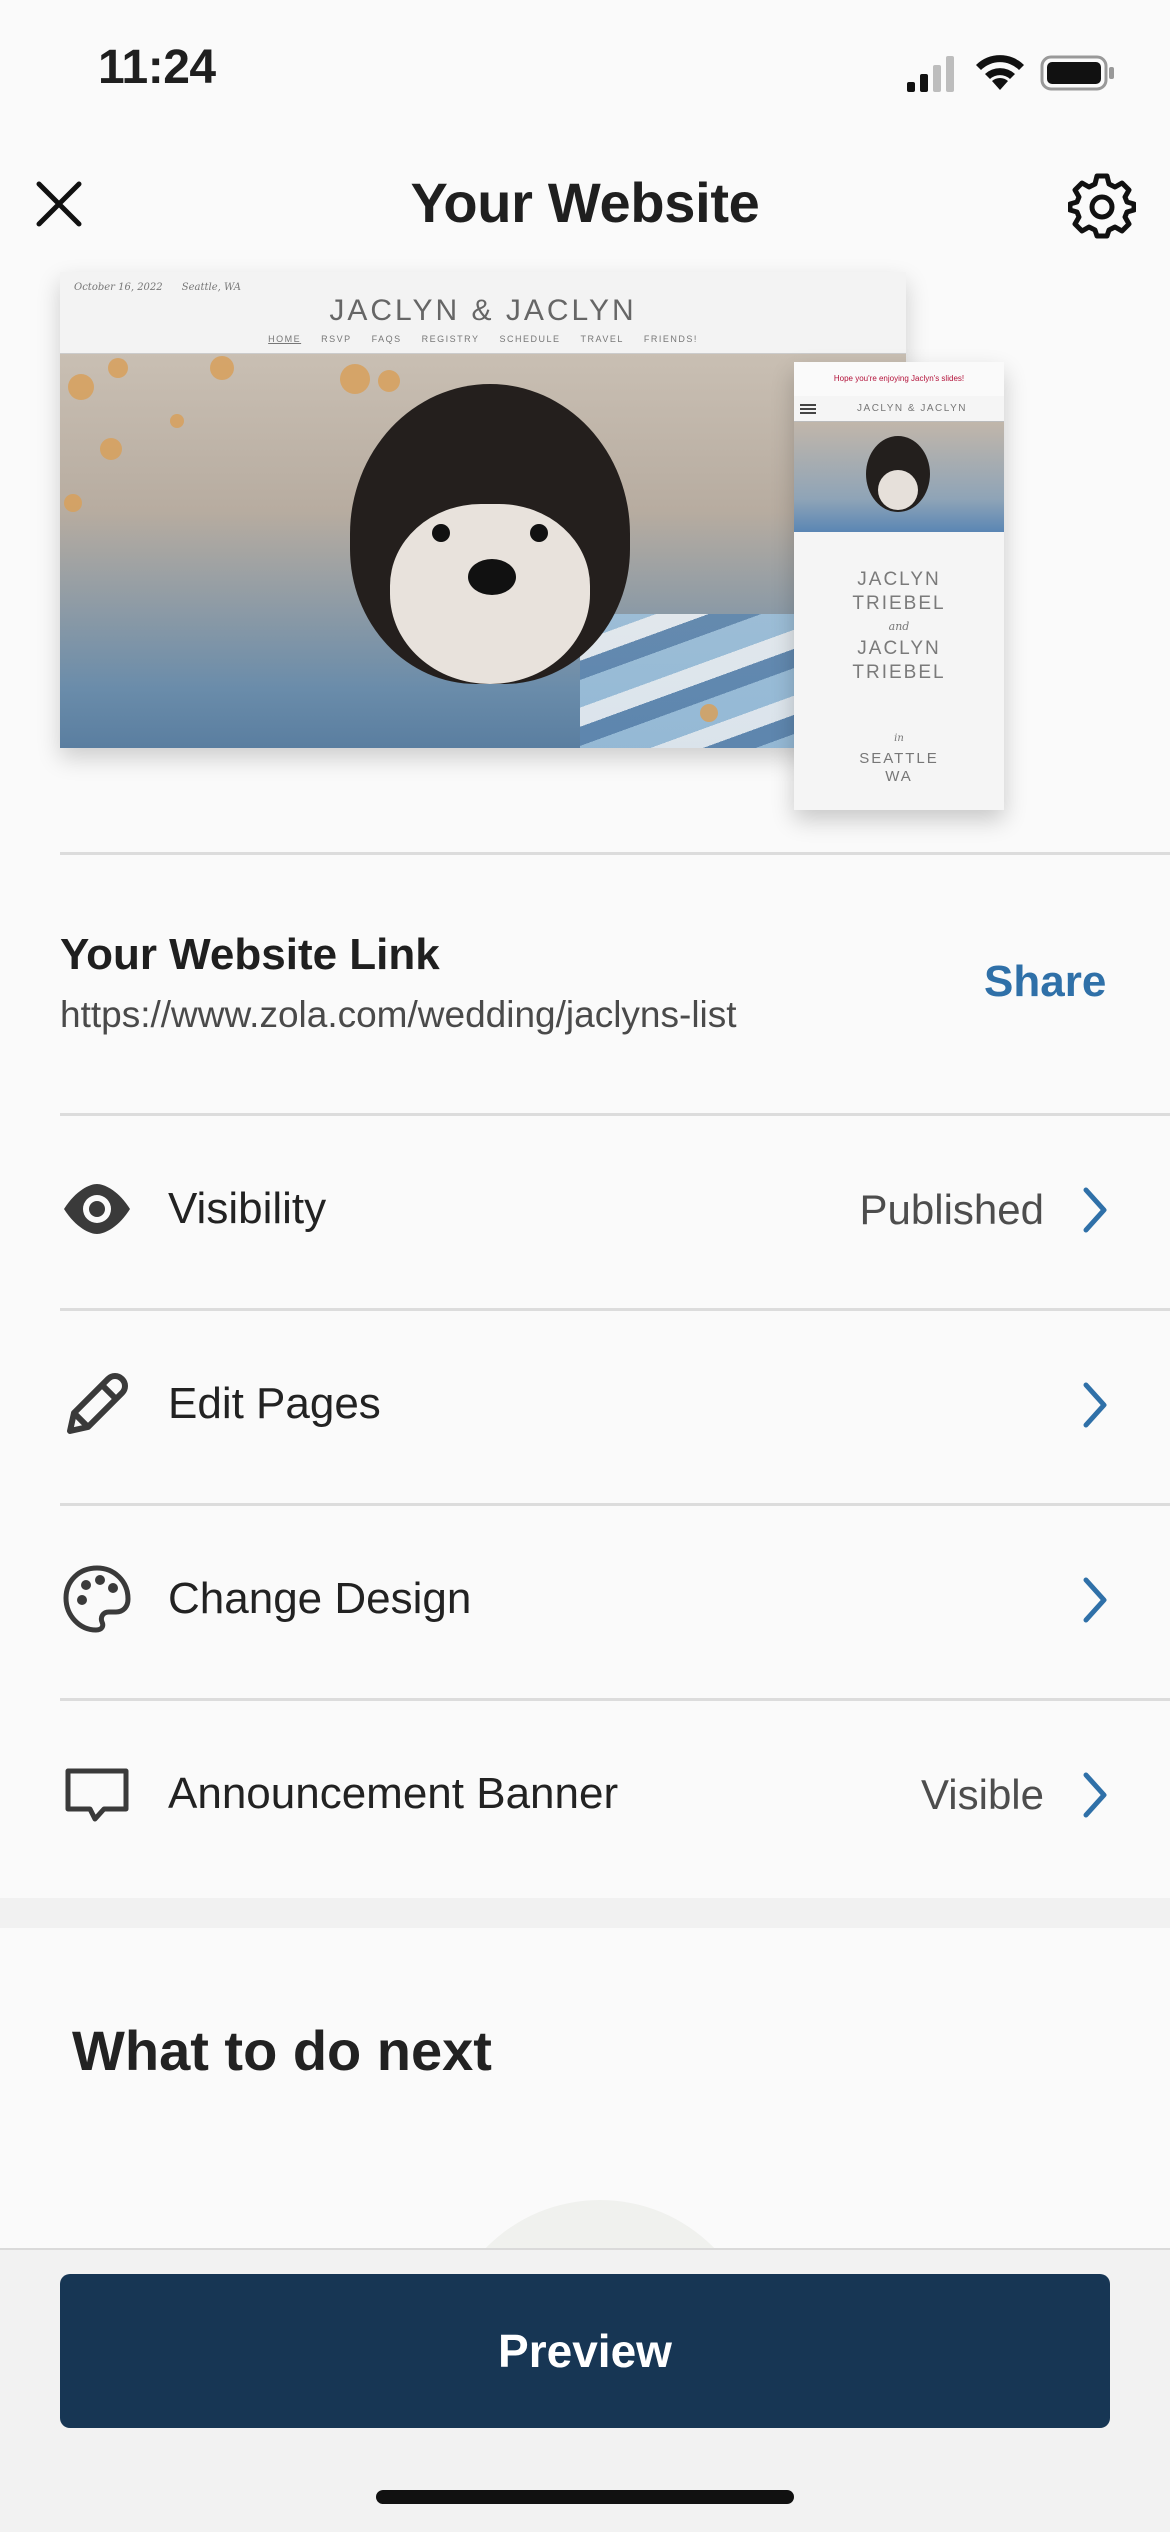 The height and width of the screenshot is (2532, 1170). What do you see at coordinates (899, 648) in the screenshot?
I see `mobile-name-2-first: JACLYN` at bounding box center [899, 648].